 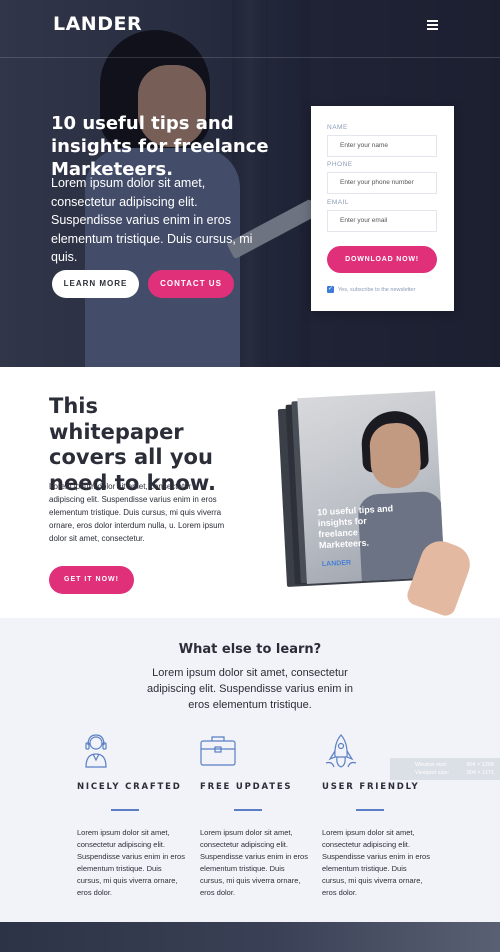 What do you see at coordinates (382, 259) in the screenshot?
I see `download-now-button: DOWNLOAD NOW!` at bounding box center [382, 259].